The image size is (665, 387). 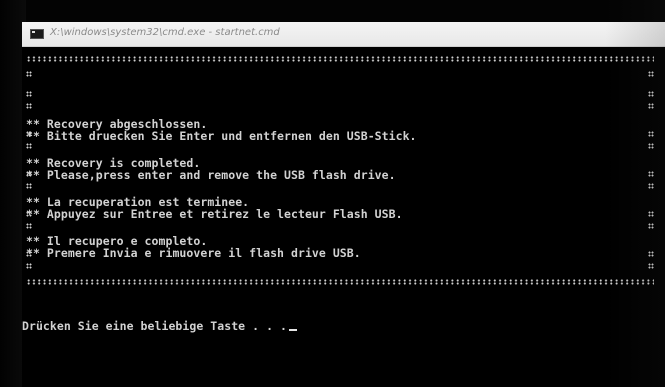 I want to click on prompt-line: Drücken Sie eine beliebige Taste . . ., so click(x=159, y=326).